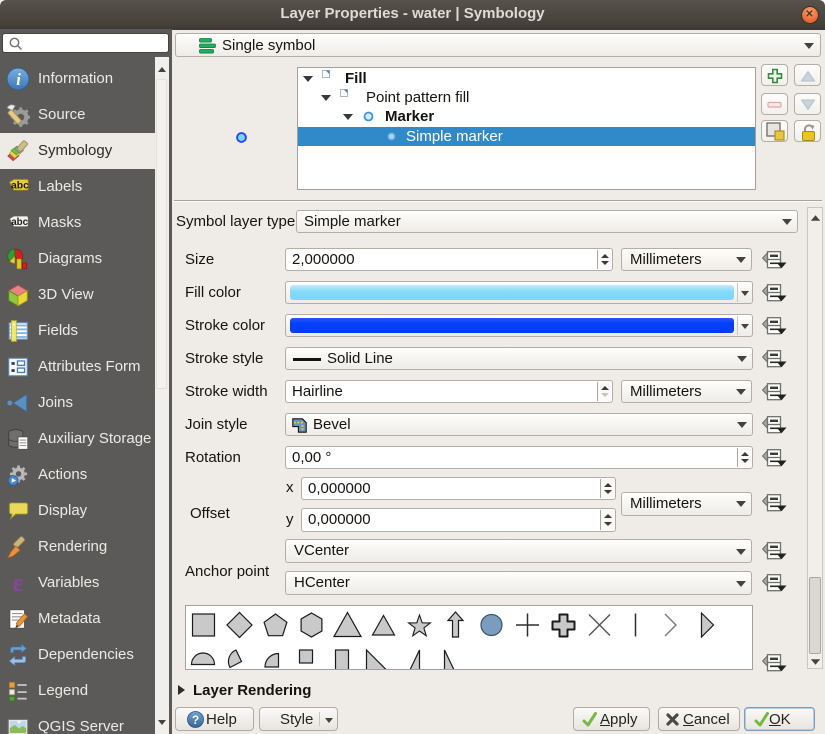  Describe the element at coordinates (18, 79) in the screenshot. I see `svg-text: i` at that location.